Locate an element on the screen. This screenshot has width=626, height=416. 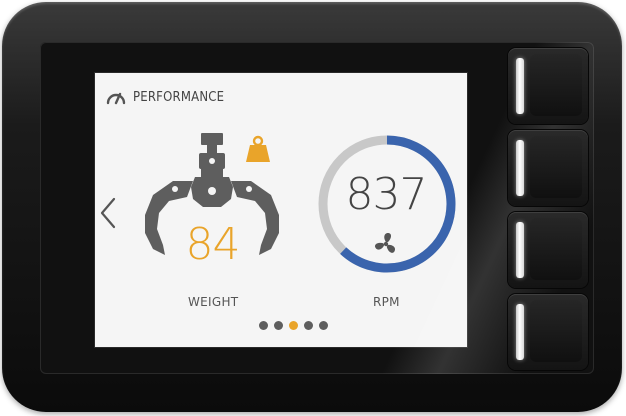
screen-header: PERFORMANCE is located at coordinates (164, 97).